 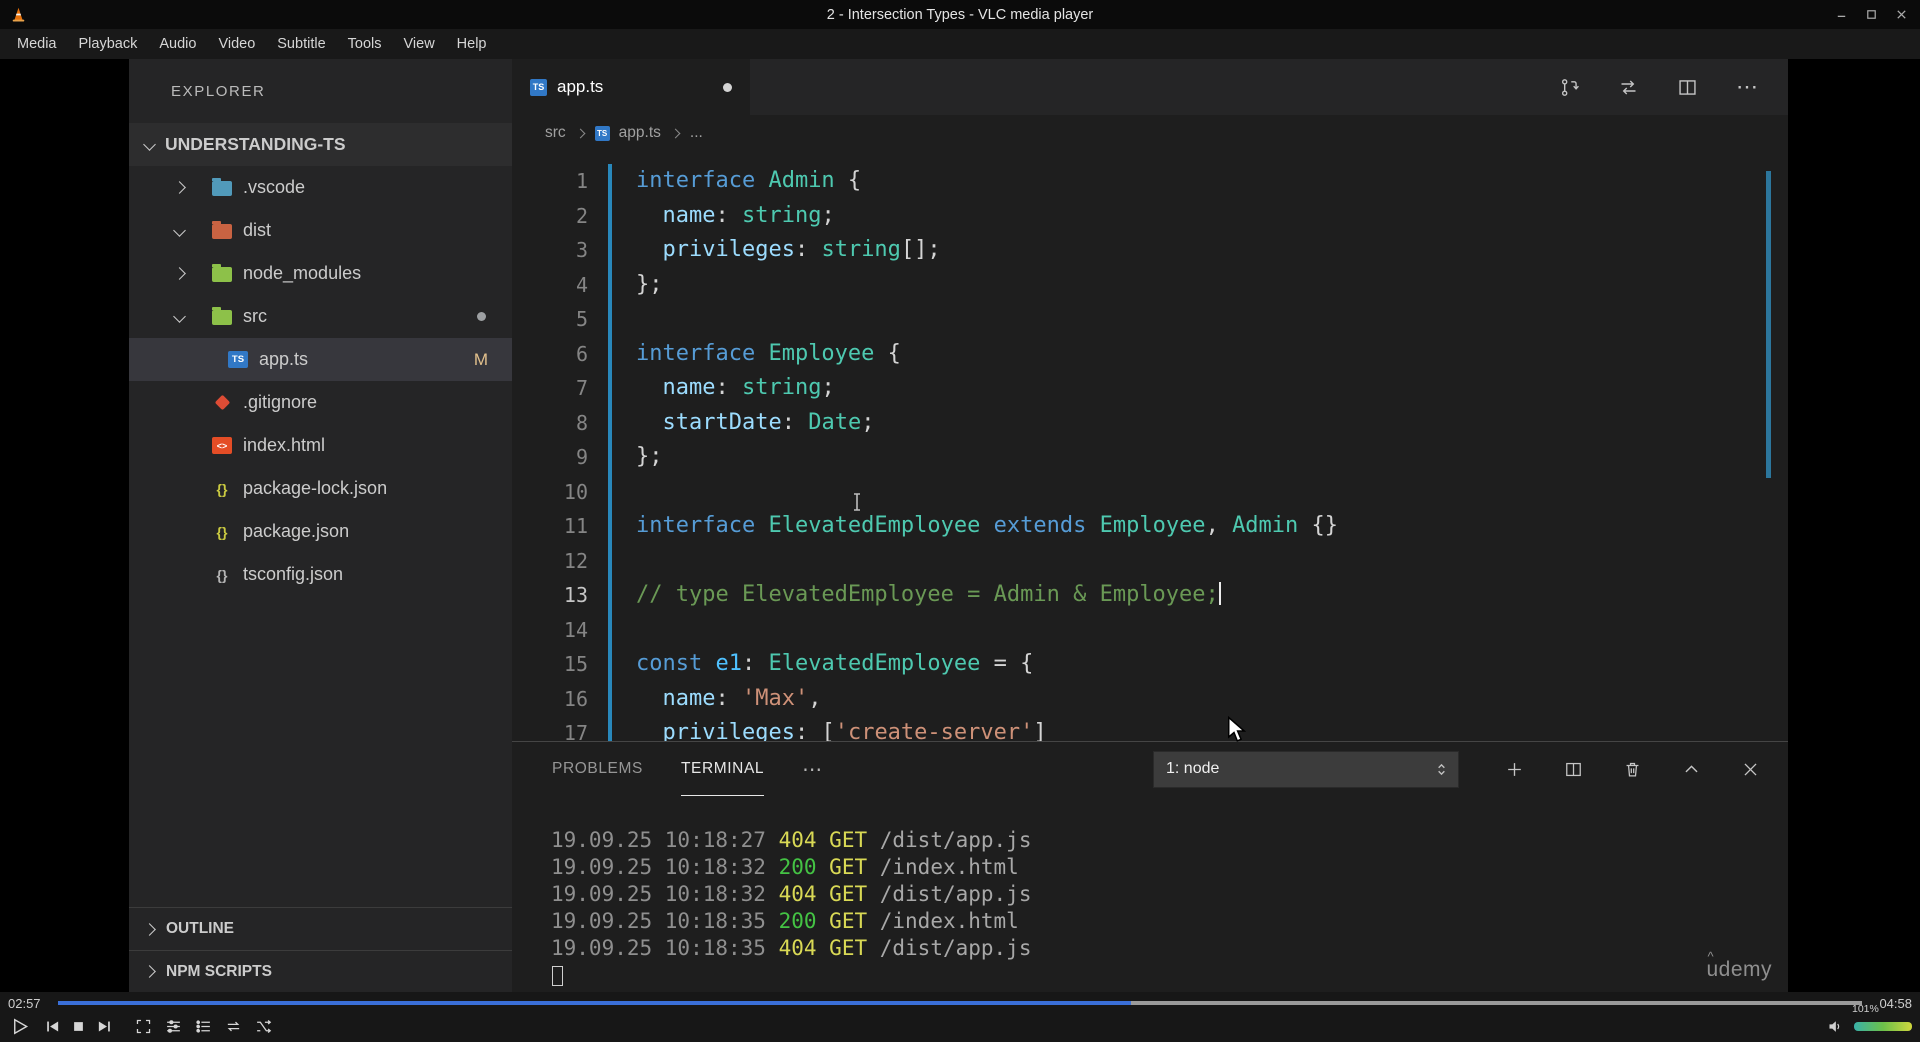 What do you see at coordinates (419, 44) in the screenshot?
I see `menu-view: View` at bounding box center [419, 44].